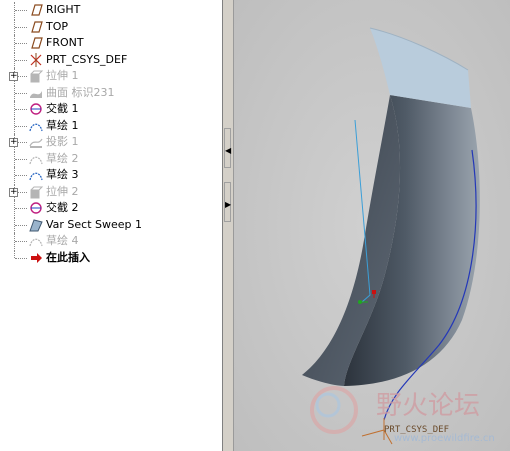 The width and height of the screenshot is (510, 451). I want to click on tree-connector, so click(15, 253).